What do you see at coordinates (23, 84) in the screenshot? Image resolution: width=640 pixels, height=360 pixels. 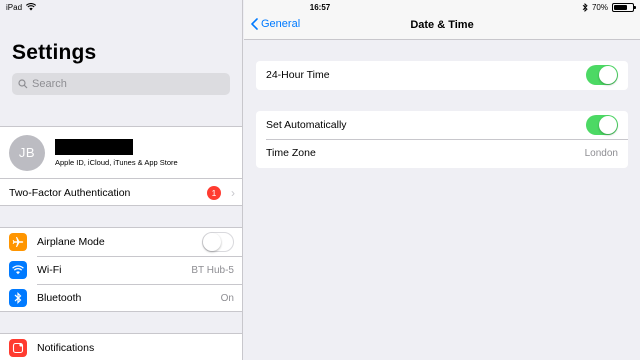 I see `search-icon` at bounding box center [23, 84].